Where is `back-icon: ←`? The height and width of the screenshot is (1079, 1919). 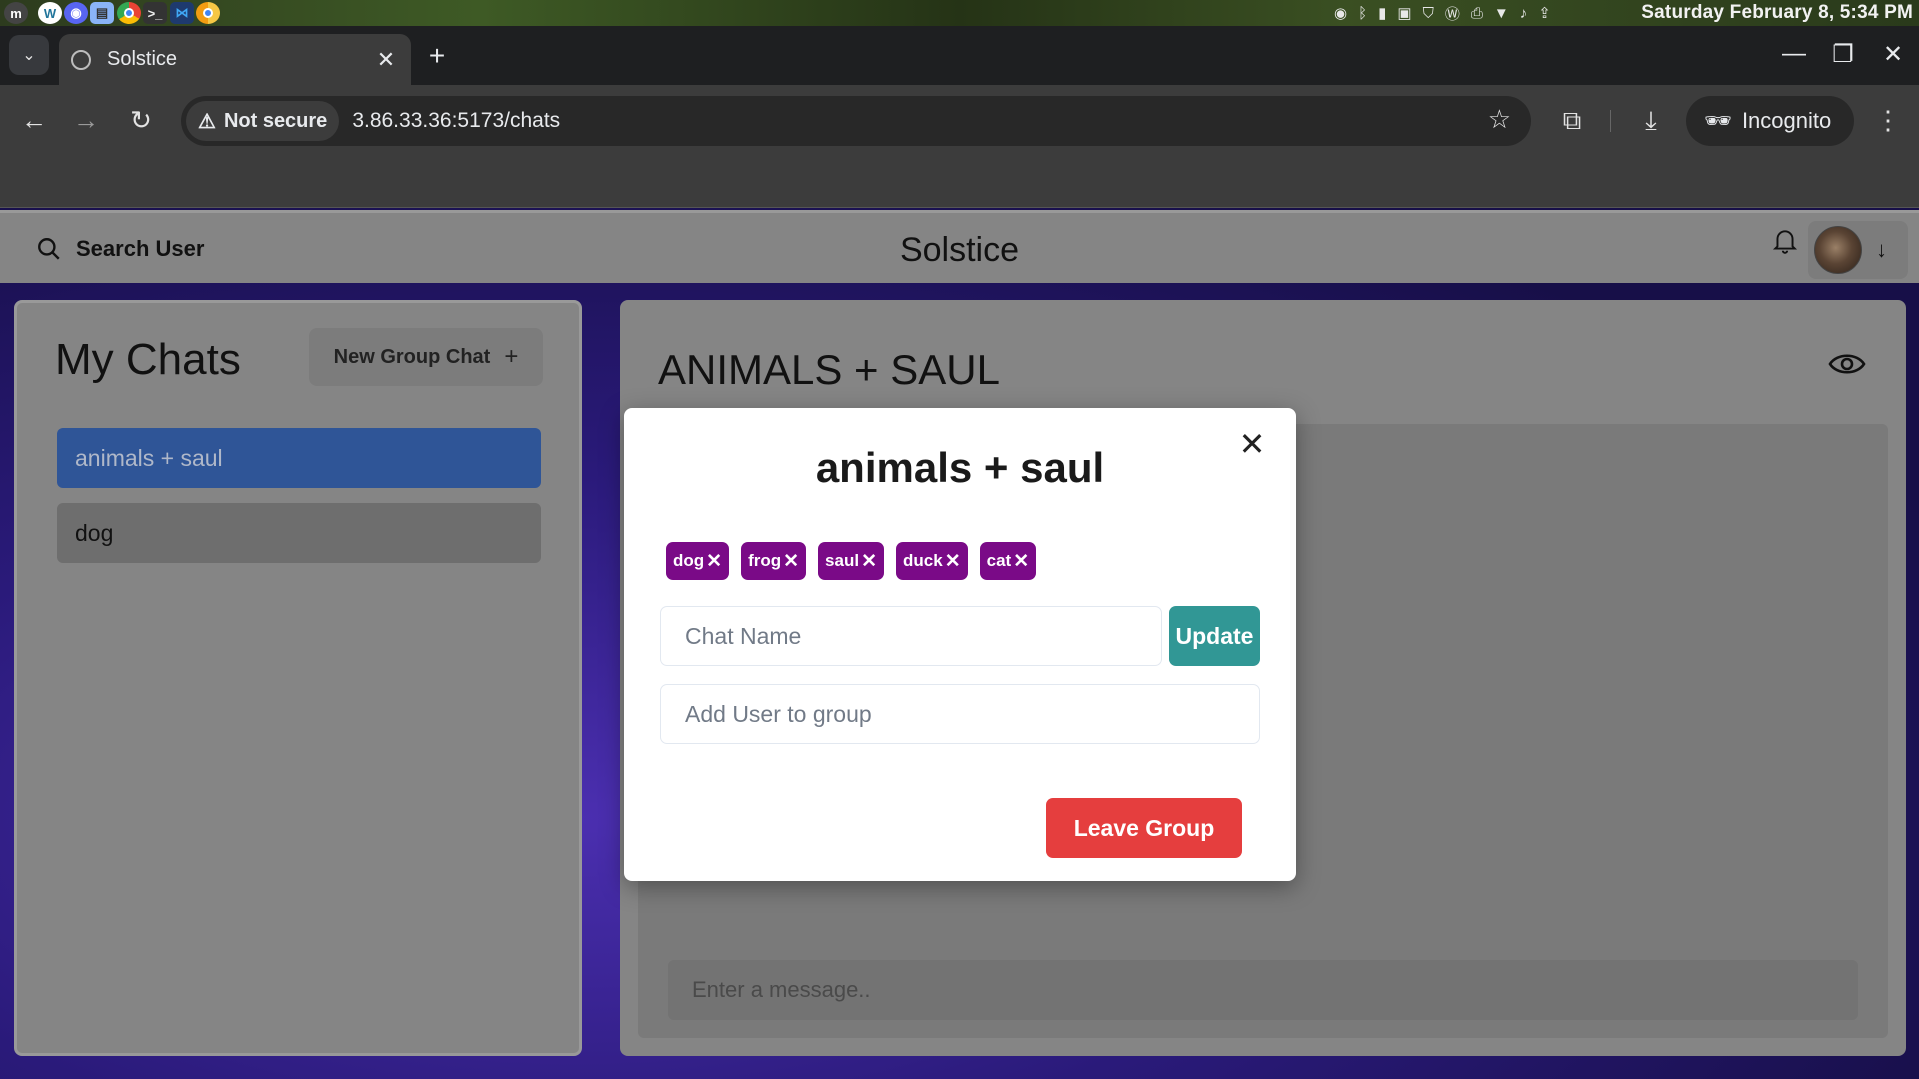 back-icon: ← is located at coordinates (34, 120).